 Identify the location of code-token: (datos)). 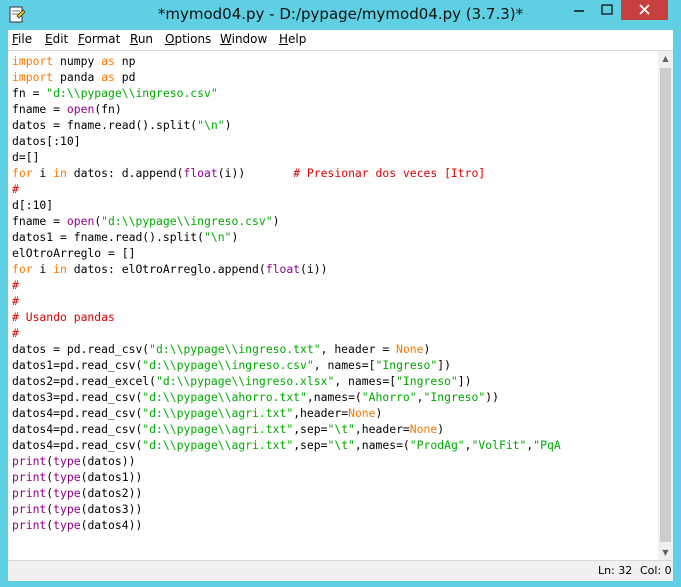
(108, 461).